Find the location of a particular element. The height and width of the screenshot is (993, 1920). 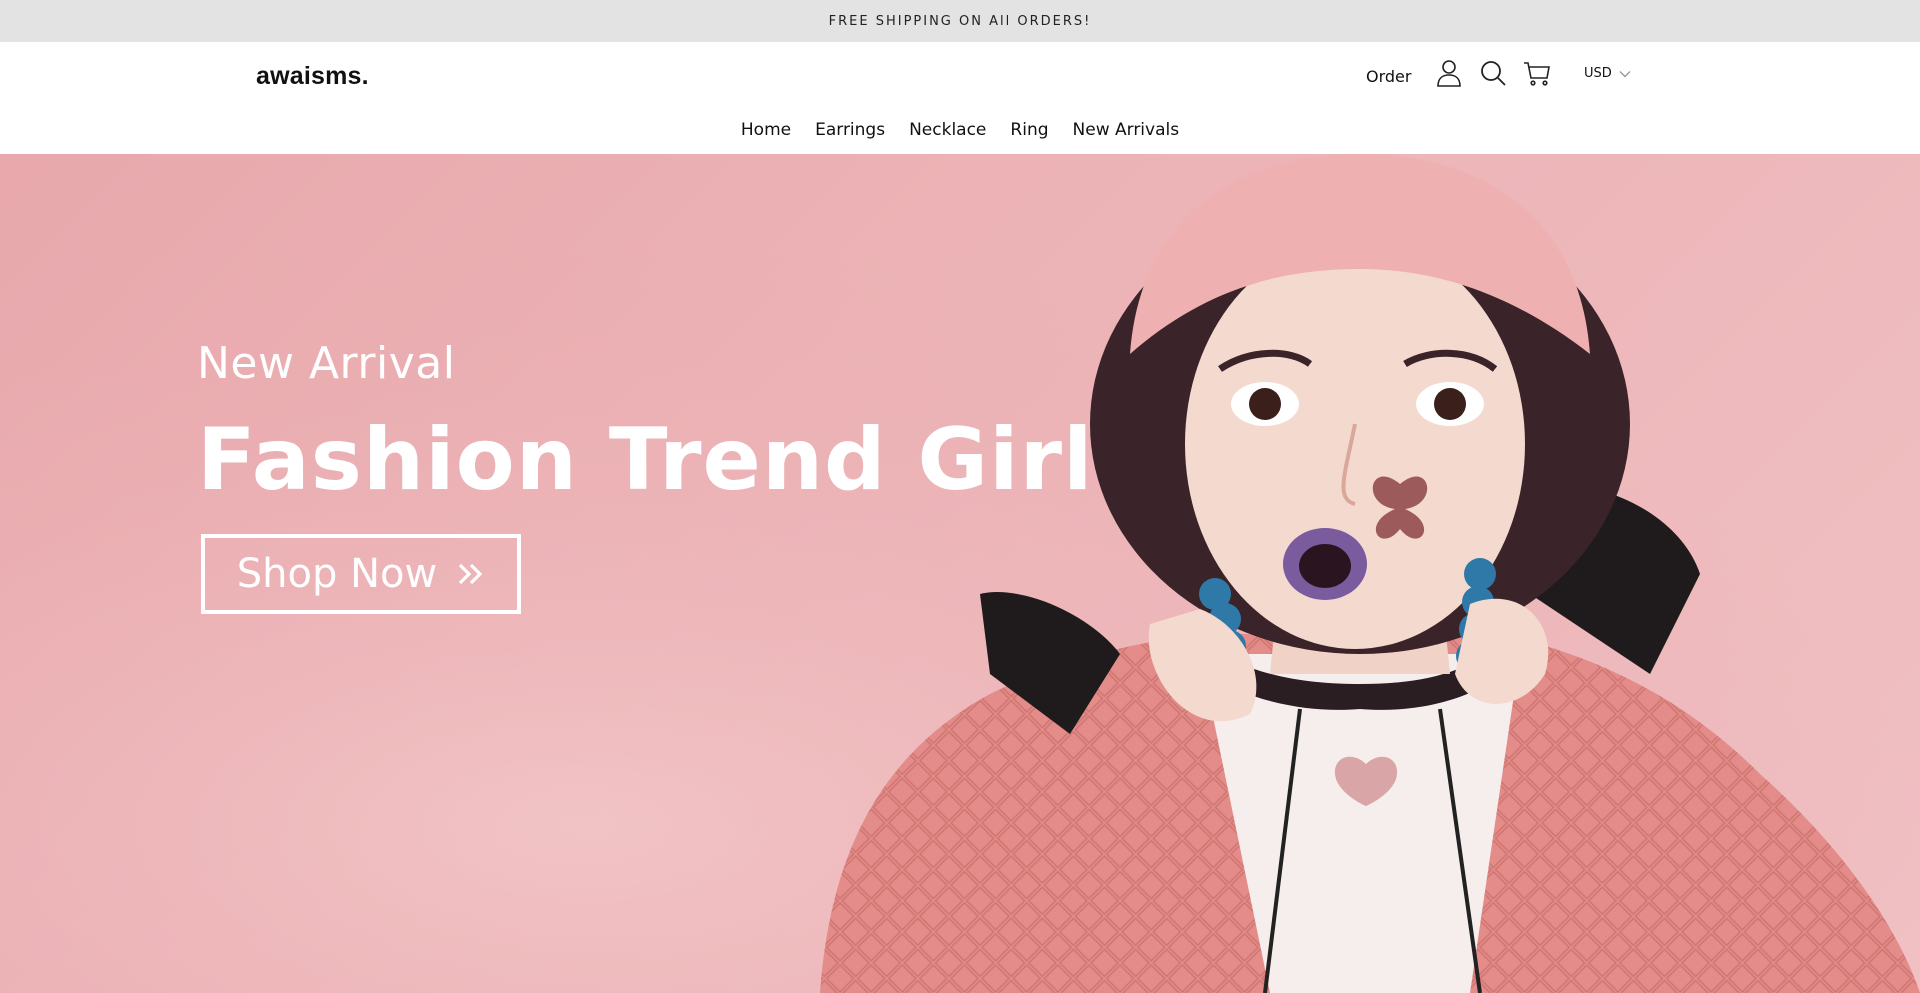

main-nav: Home Earrings Necklace Ring New Arrivals is located at coordinates (960, 130).